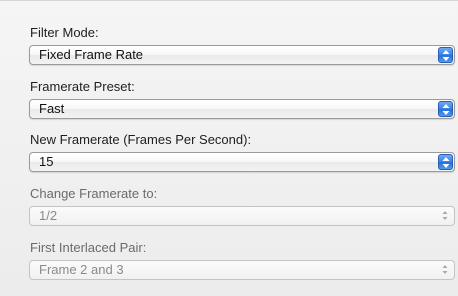 The height and width of the screenshot is (296, 458). What do you see at coordinates (141, 139) in the screenshot?
I see `new-framerate-label: New Framerate (Frames Per Second):` at bounding box center [141, 139].